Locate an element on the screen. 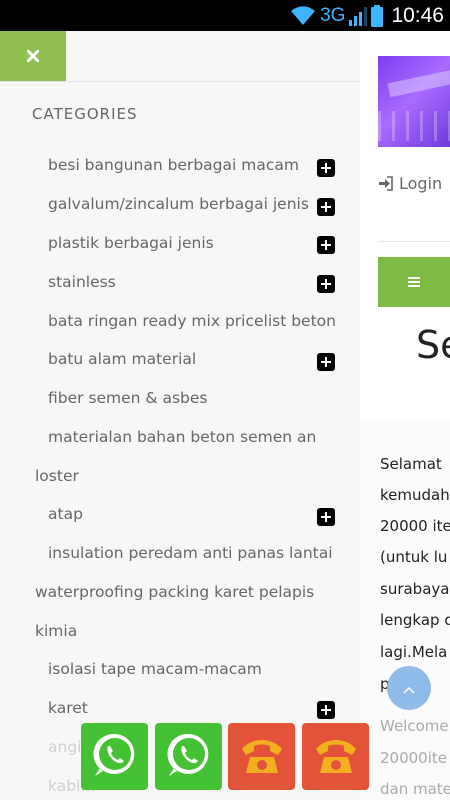  category-link: materialan bahan beton semen an is located at coordinates (182, 437).